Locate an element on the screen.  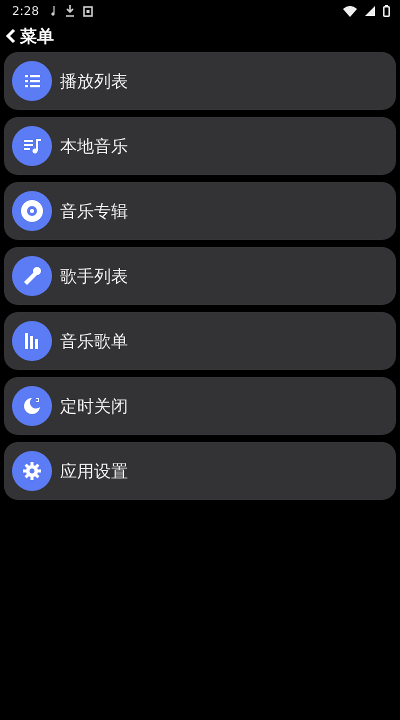
menu-item: 定时关闭 is located at coordinates (200, 406).